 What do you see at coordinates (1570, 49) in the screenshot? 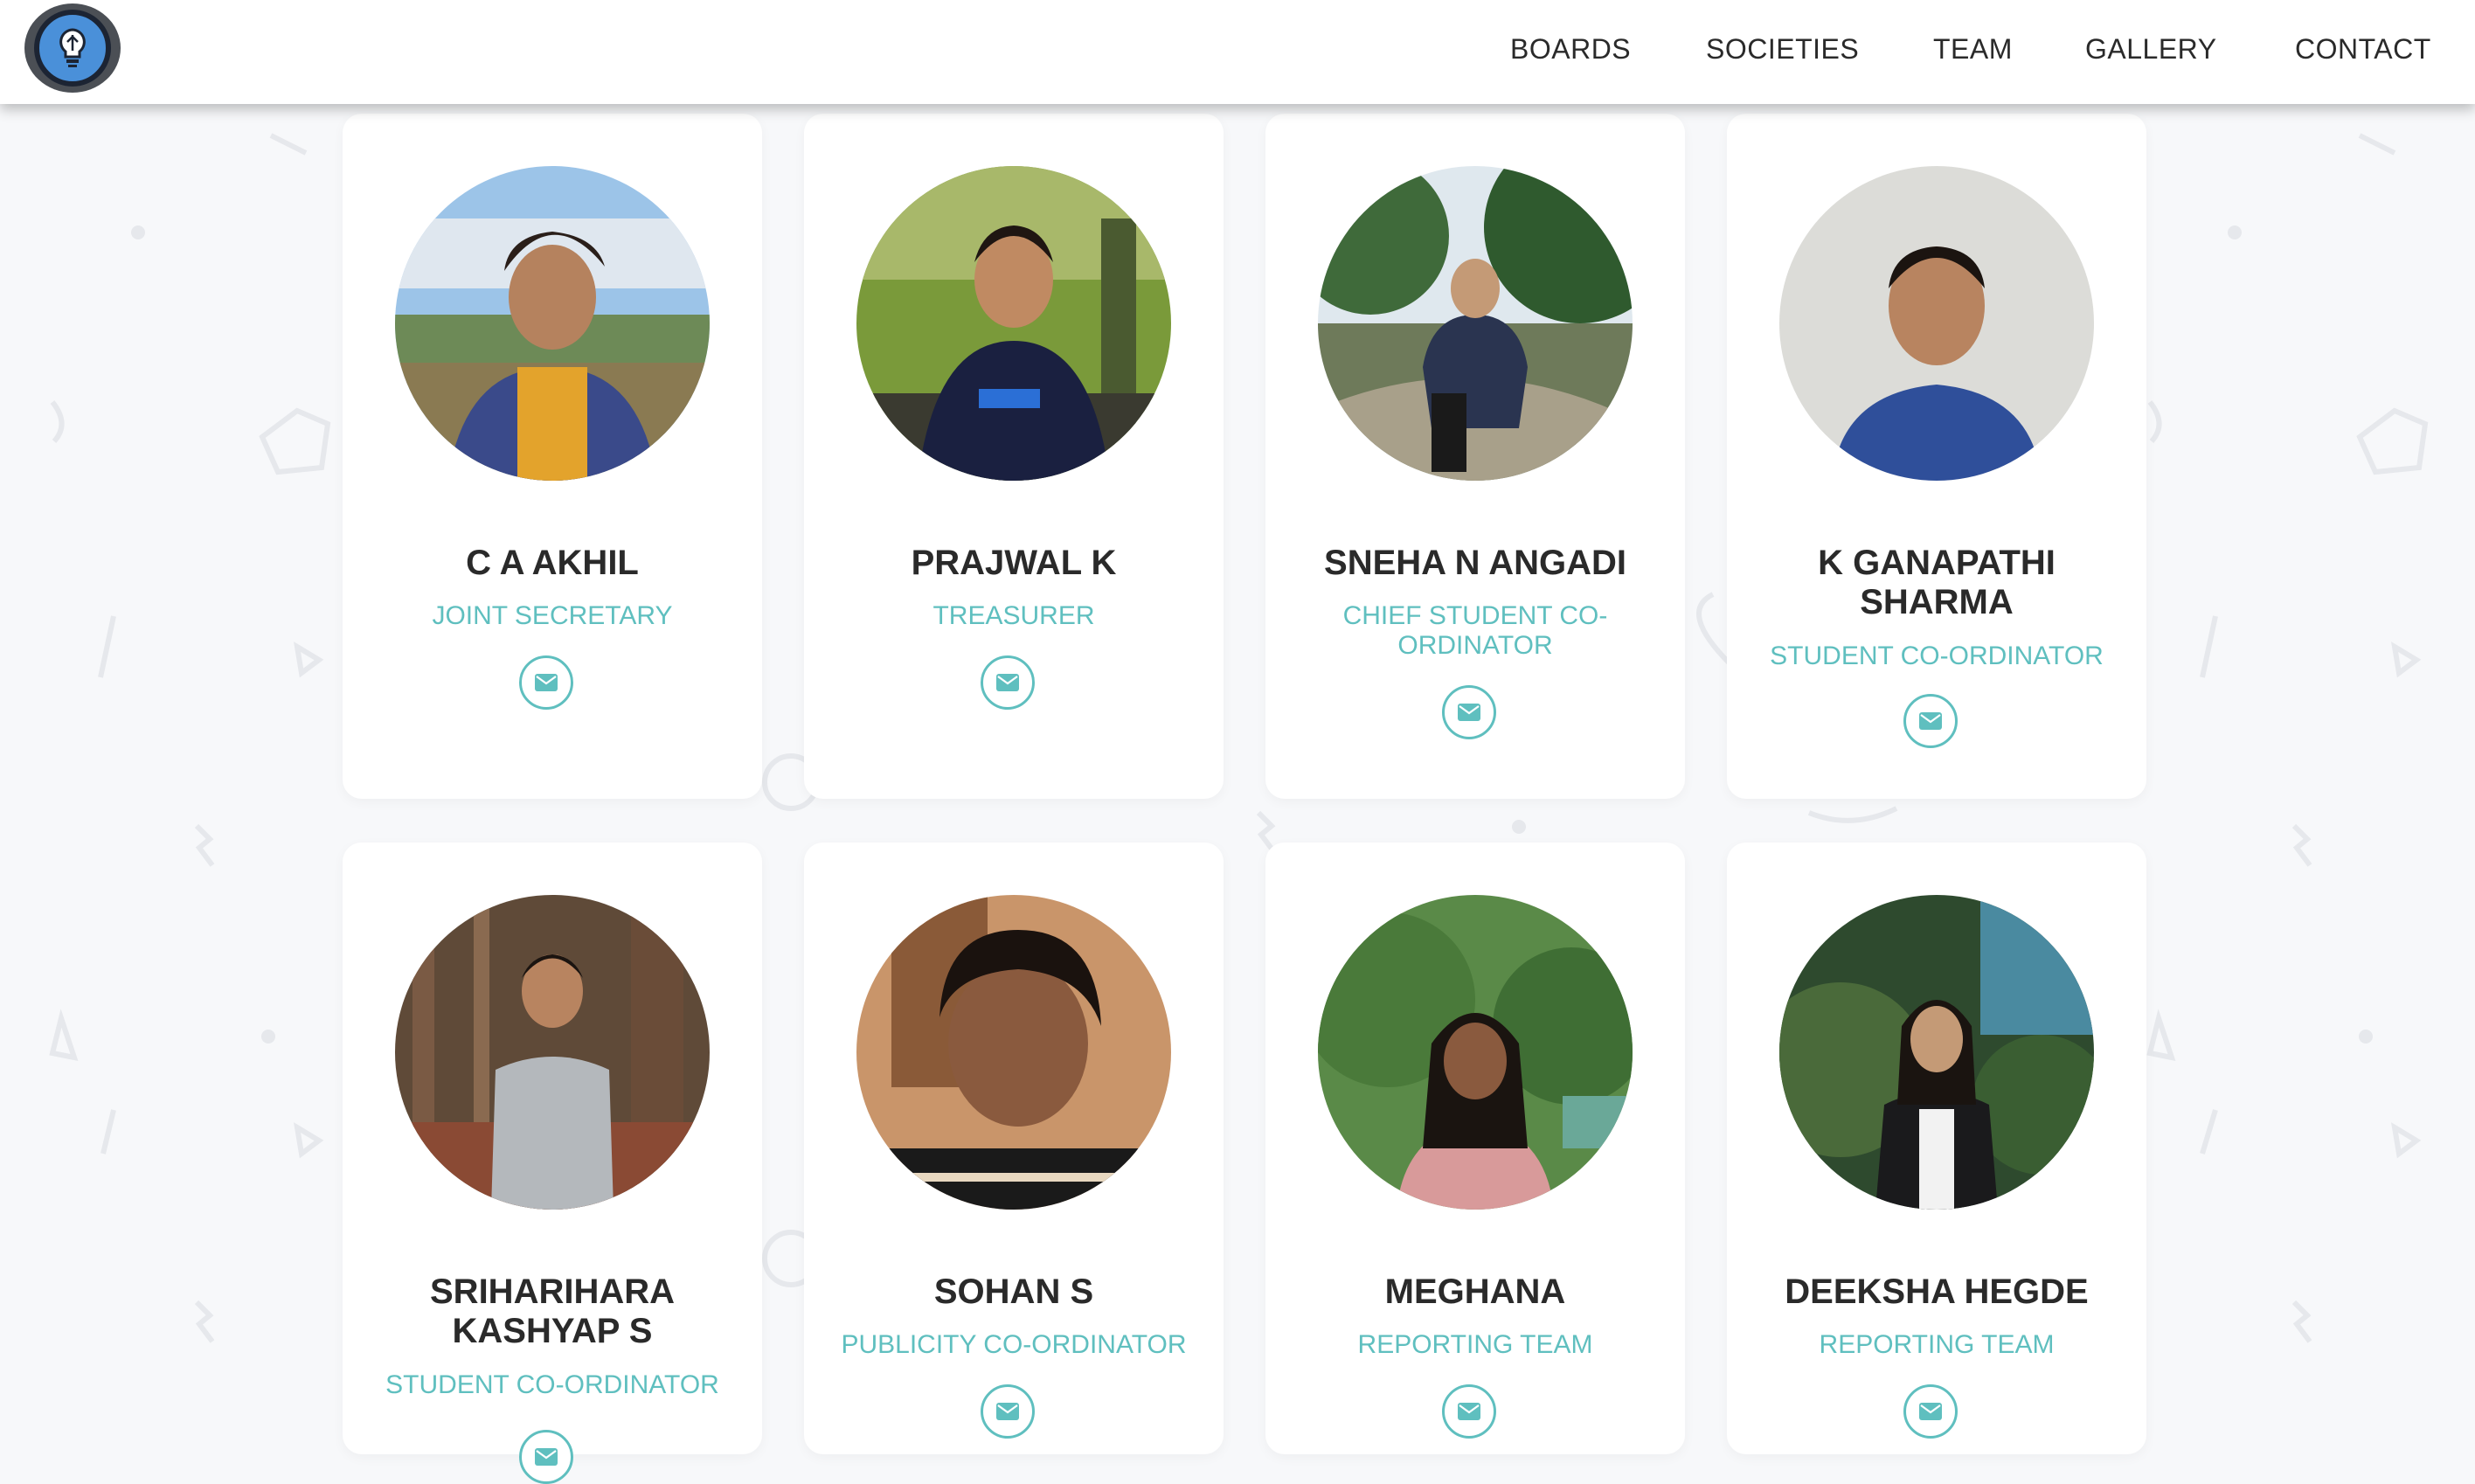
I see `nav-boards: BOARDS` at bounding box center [1570, 49].